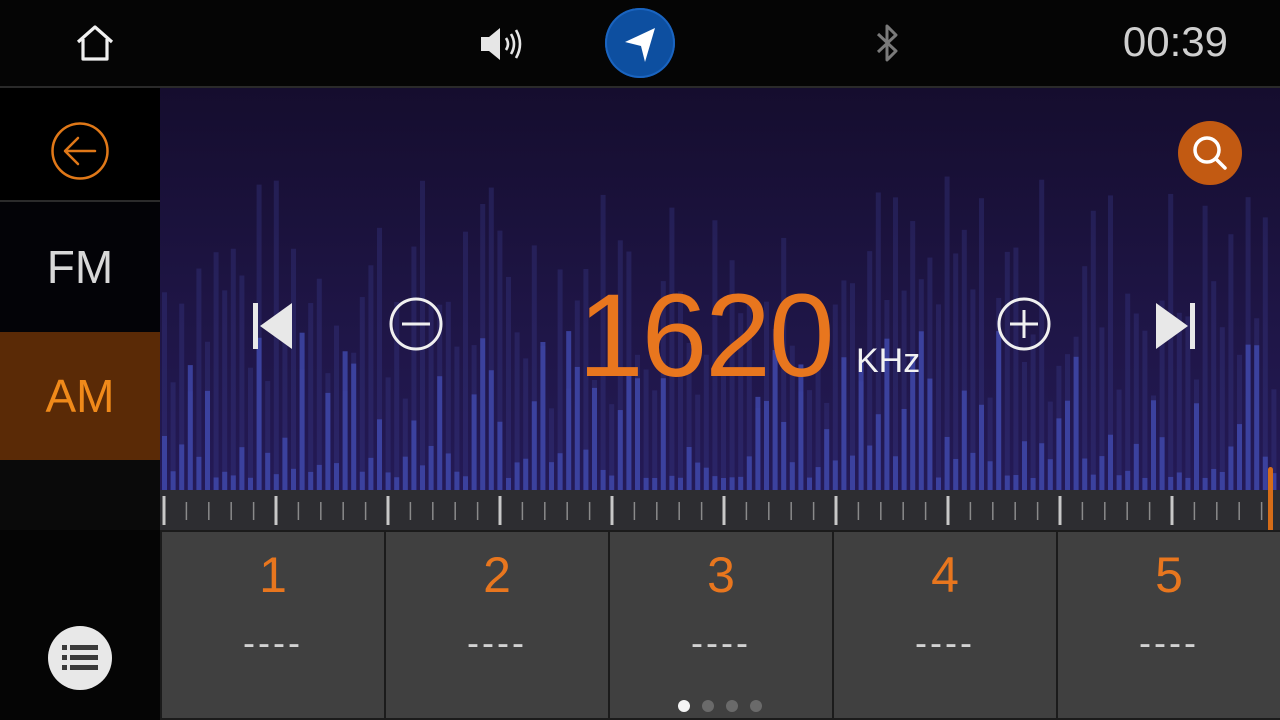 The height and width of the screenshot is (720, 1280). I want to click on home-icon, so click(95, 43).